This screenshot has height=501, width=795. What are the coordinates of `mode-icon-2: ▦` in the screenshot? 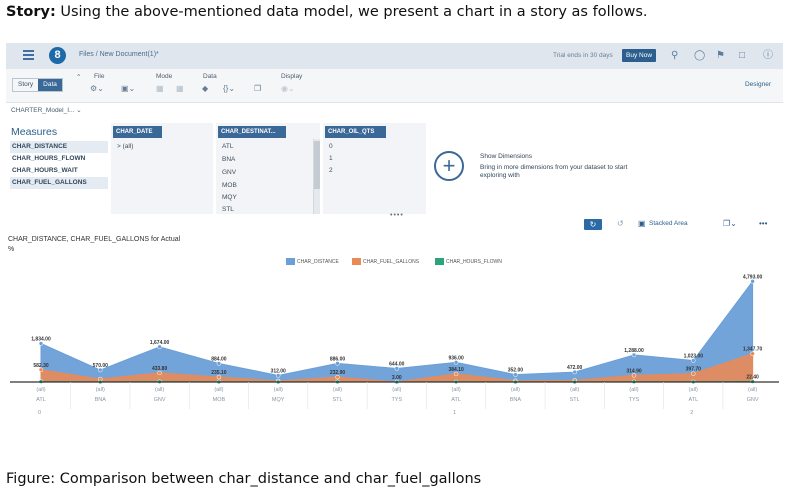 It's located at (180, 88).